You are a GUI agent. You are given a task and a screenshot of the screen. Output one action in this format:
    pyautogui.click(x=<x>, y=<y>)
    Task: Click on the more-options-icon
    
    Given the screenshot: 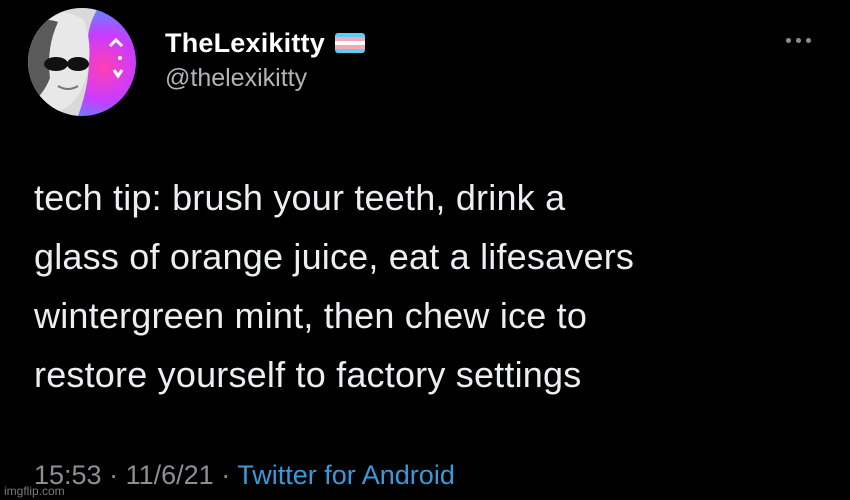 What is the action you would take?
    pyautogui.click(x=798, y=40)
    